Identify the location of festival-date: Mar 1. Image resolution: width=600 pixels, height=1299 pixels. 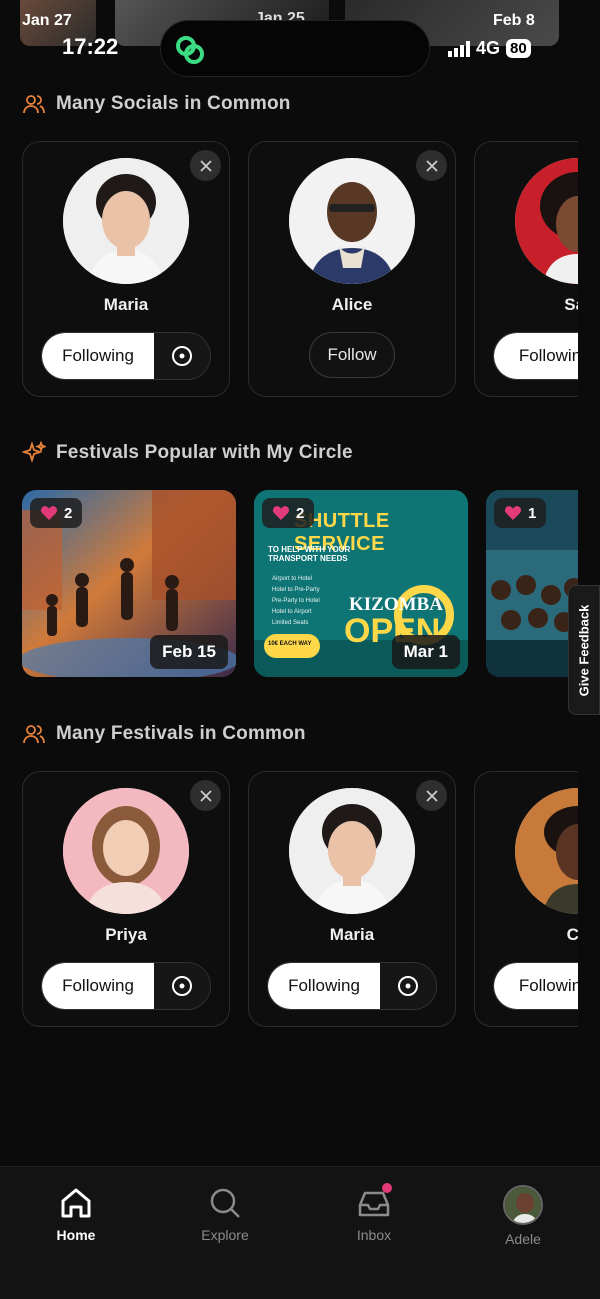
(425, 652).